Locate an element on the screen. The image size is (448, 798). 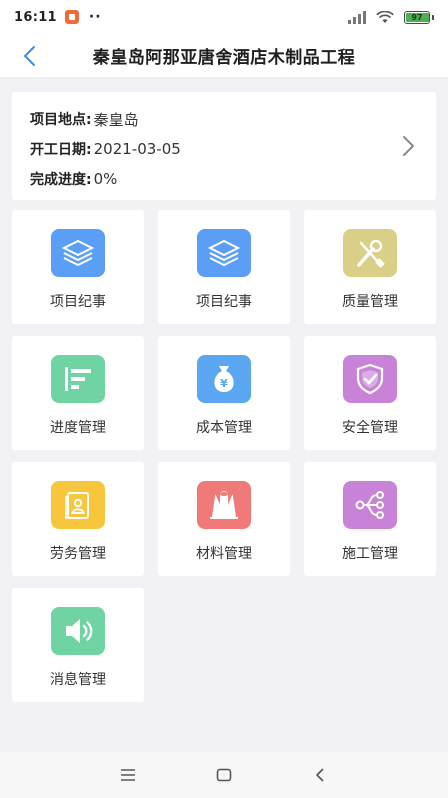
start-date-label: 开工日期: is located at coordinates (61, 150).